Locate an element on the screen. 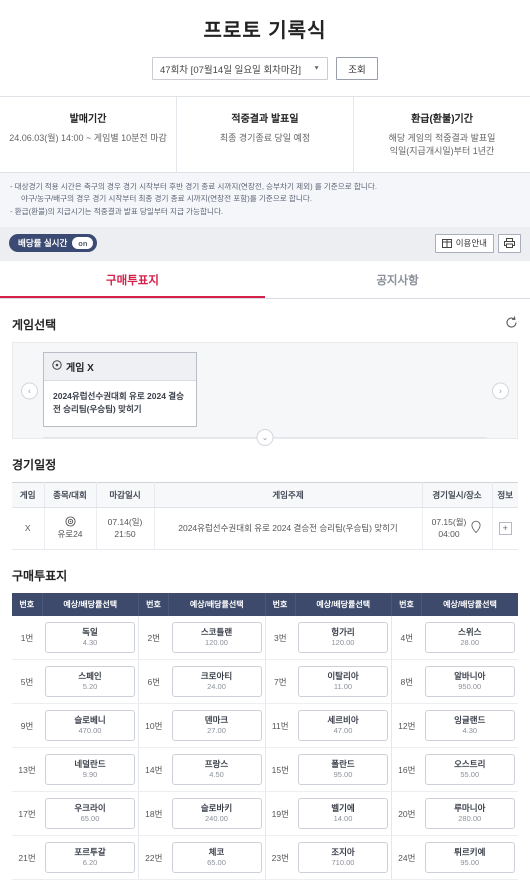  option-cell: 체코 65.00 is located at coordinates (217, 857).